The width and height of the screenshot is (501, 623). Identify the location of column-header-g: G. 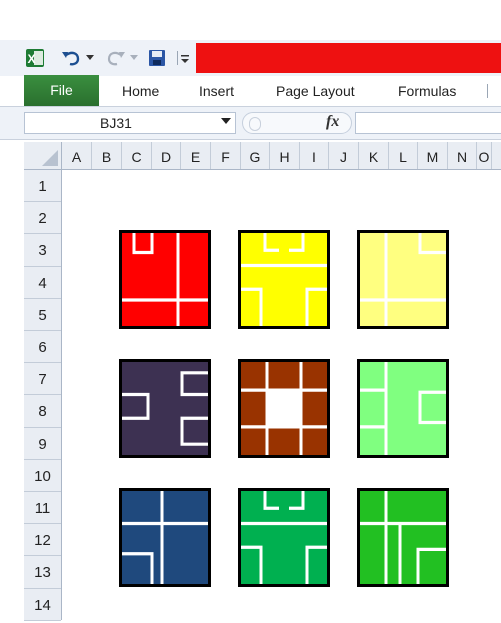
(255, 155).